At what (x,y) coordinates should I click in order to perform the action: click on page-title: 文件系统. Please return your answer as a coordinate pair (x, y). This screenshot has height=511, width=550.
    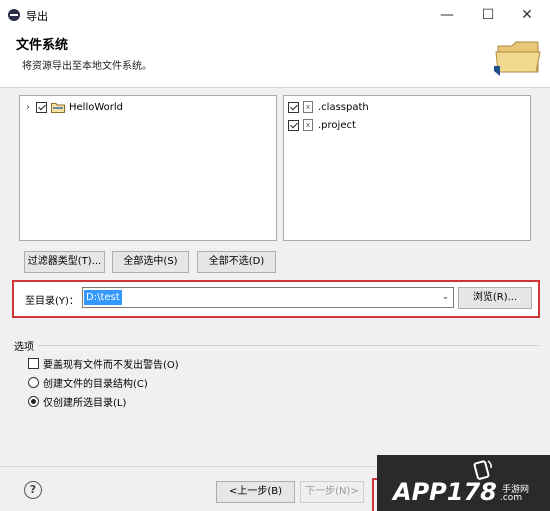
    Looking at the image, I should click on (42, 45).